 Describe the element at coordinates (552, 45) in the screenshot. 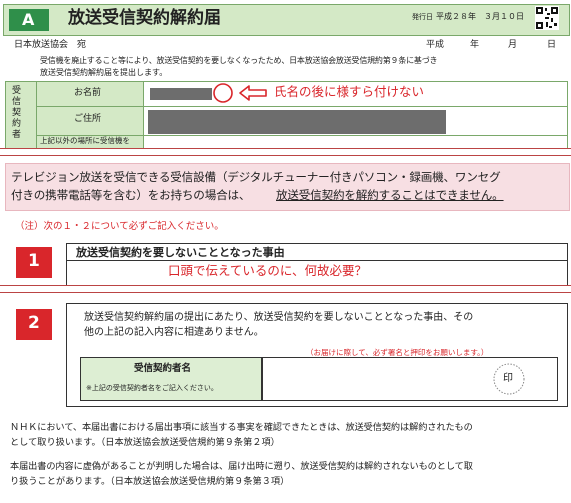

I see `date-day: 日` at that location.